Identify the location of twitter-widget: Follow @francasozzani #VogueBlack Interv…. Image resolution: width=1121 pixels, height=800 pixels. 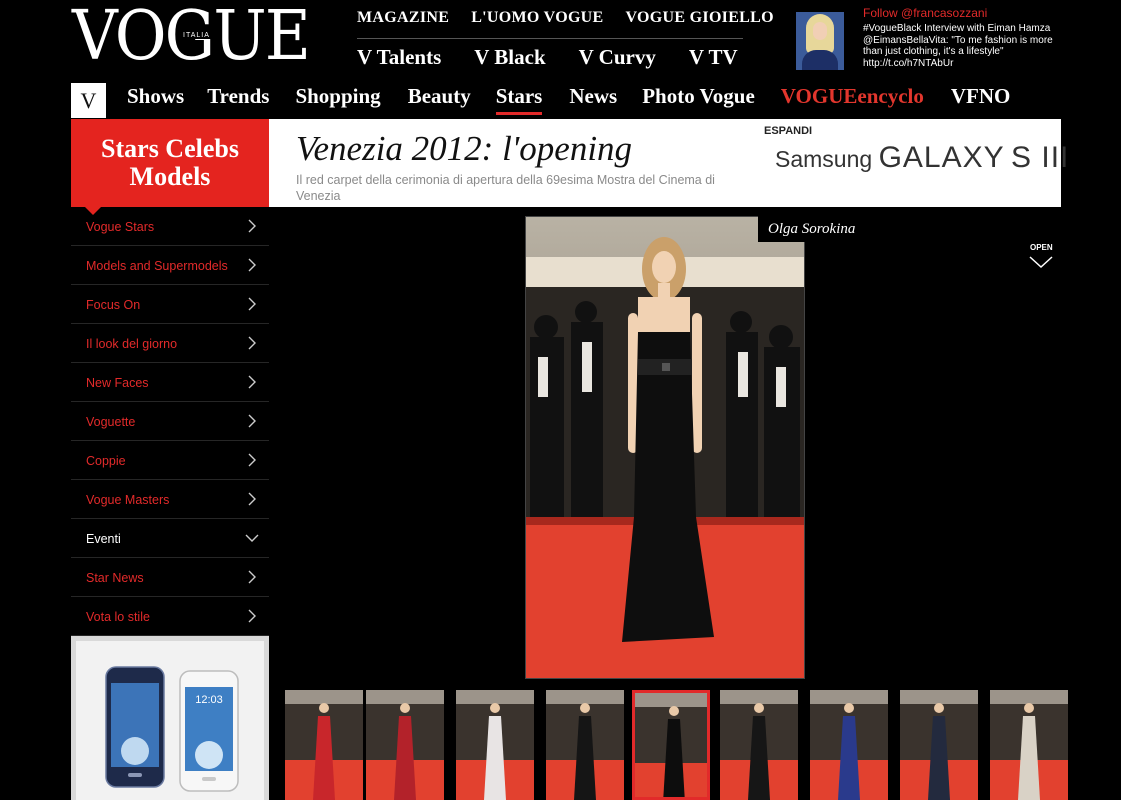
(931, 40).